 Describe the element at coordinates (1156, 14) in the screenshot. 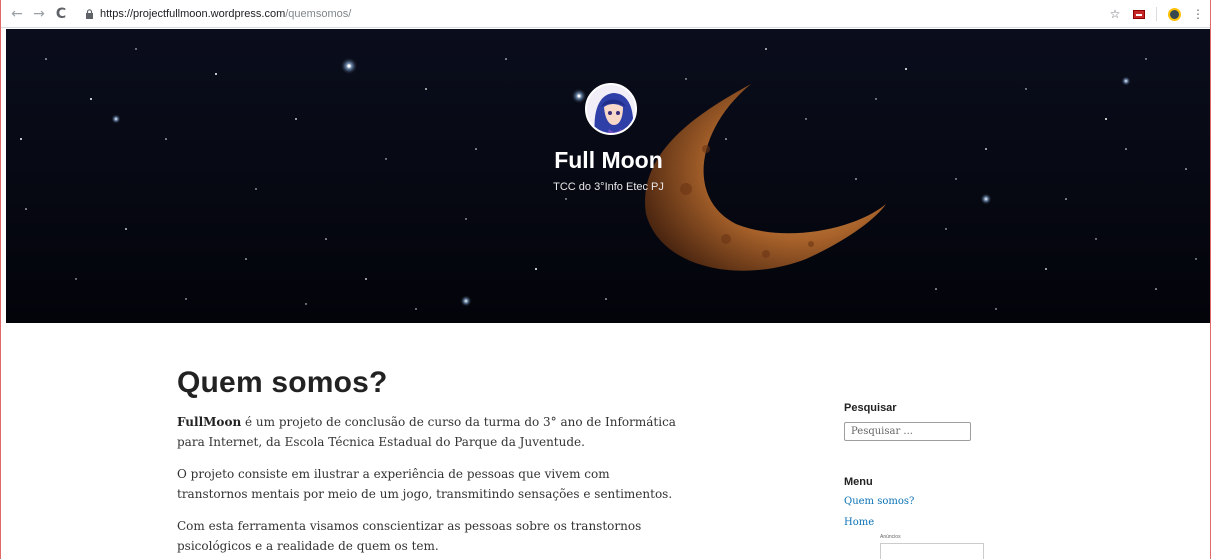

I see `toolbar-divider` at that location.